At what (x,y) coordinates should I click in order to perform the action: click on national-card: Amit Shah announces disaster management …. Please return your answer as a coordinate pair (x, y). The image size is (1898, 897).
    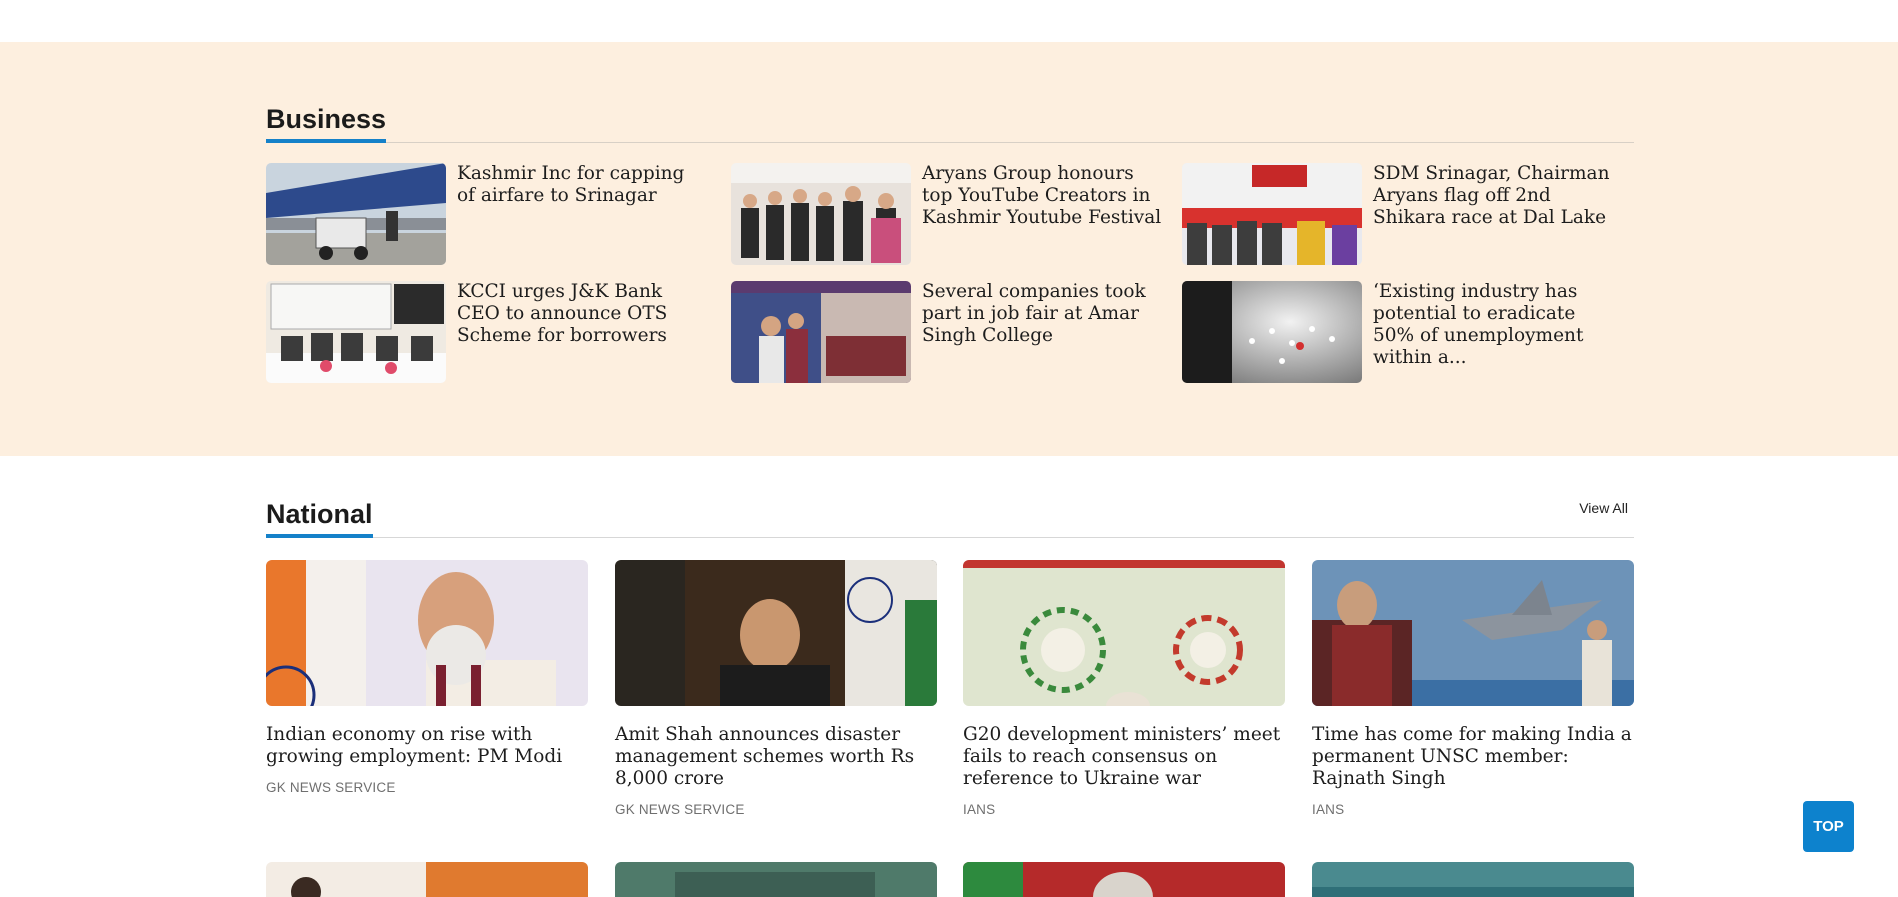
    Looking at the image, I should click on (776, 688).